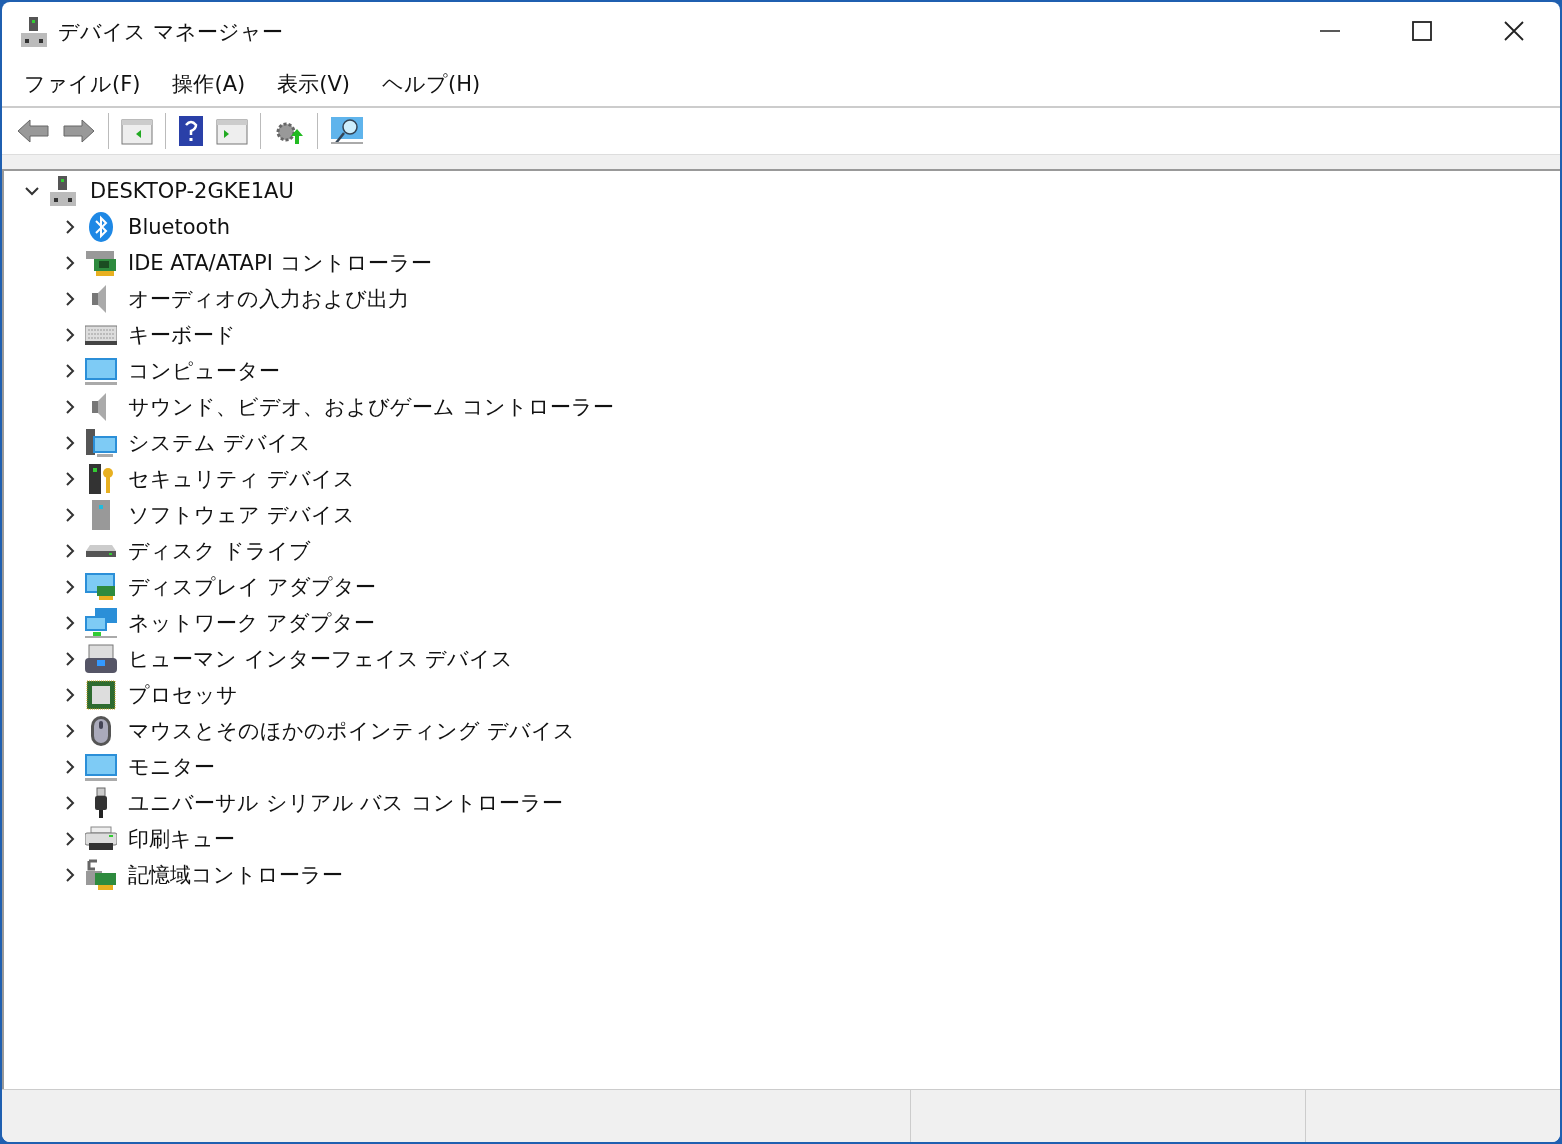 Image resolution: width=1562 pixels, height=1144 pixels. Describe the element at coordinates (235, 875) in the screenshot. I see `tree-item: 記憶域コントローラー` at that location.